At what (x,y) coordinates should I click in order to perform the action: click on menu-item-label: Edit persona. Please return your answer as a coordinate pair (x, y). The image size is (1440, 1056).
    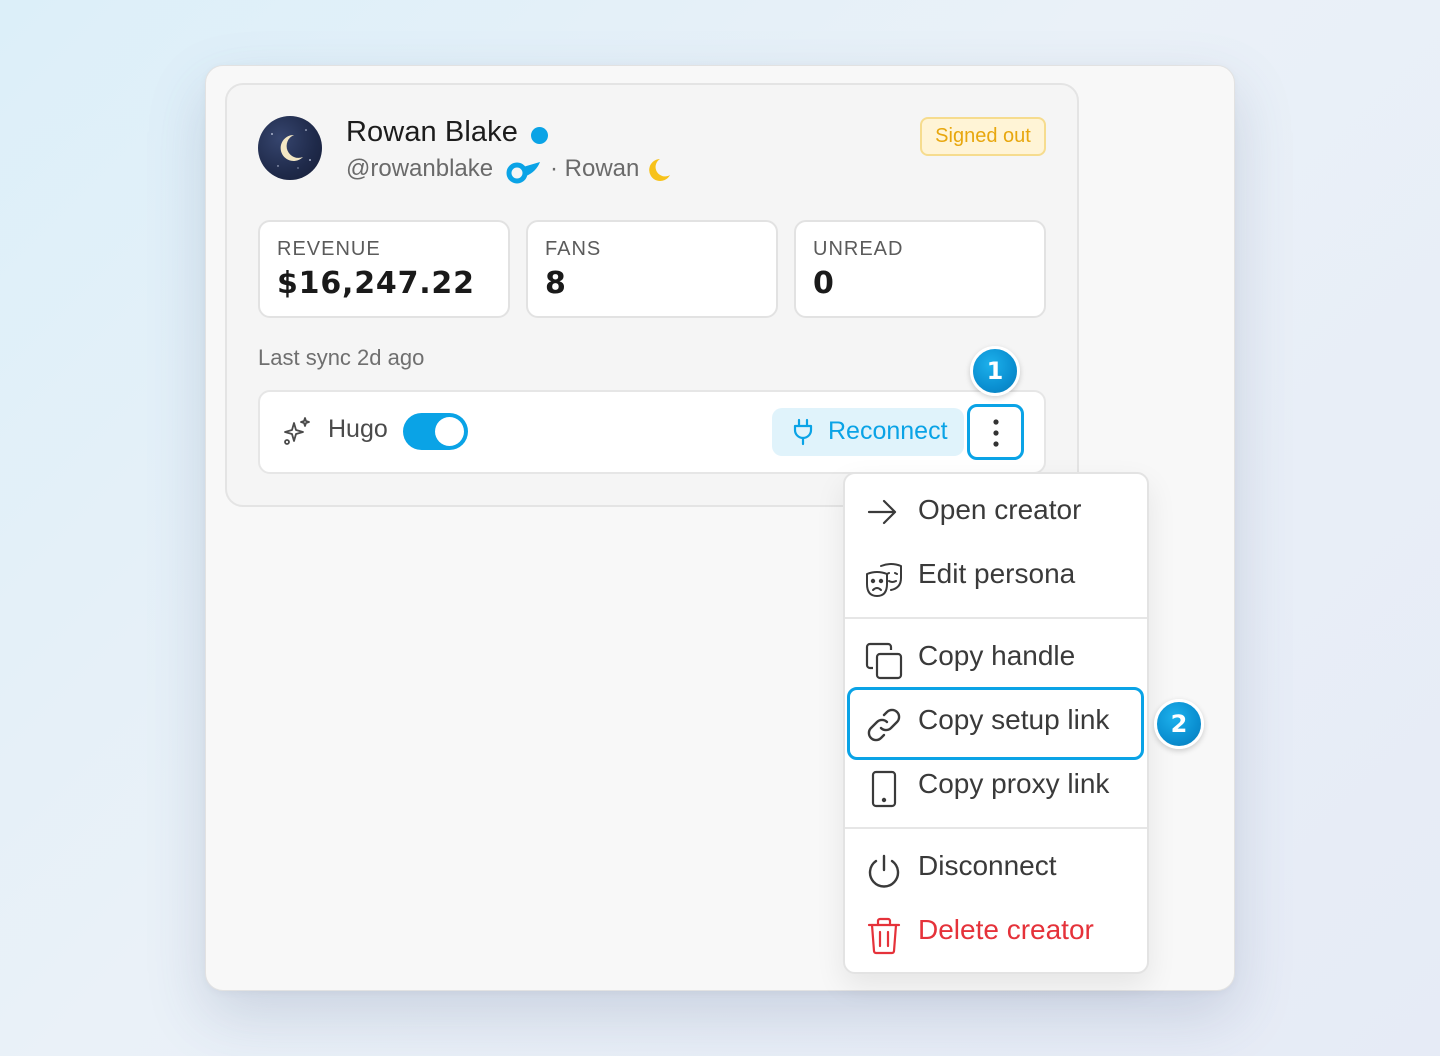
    Looking at the image, I should click on (997, 573).